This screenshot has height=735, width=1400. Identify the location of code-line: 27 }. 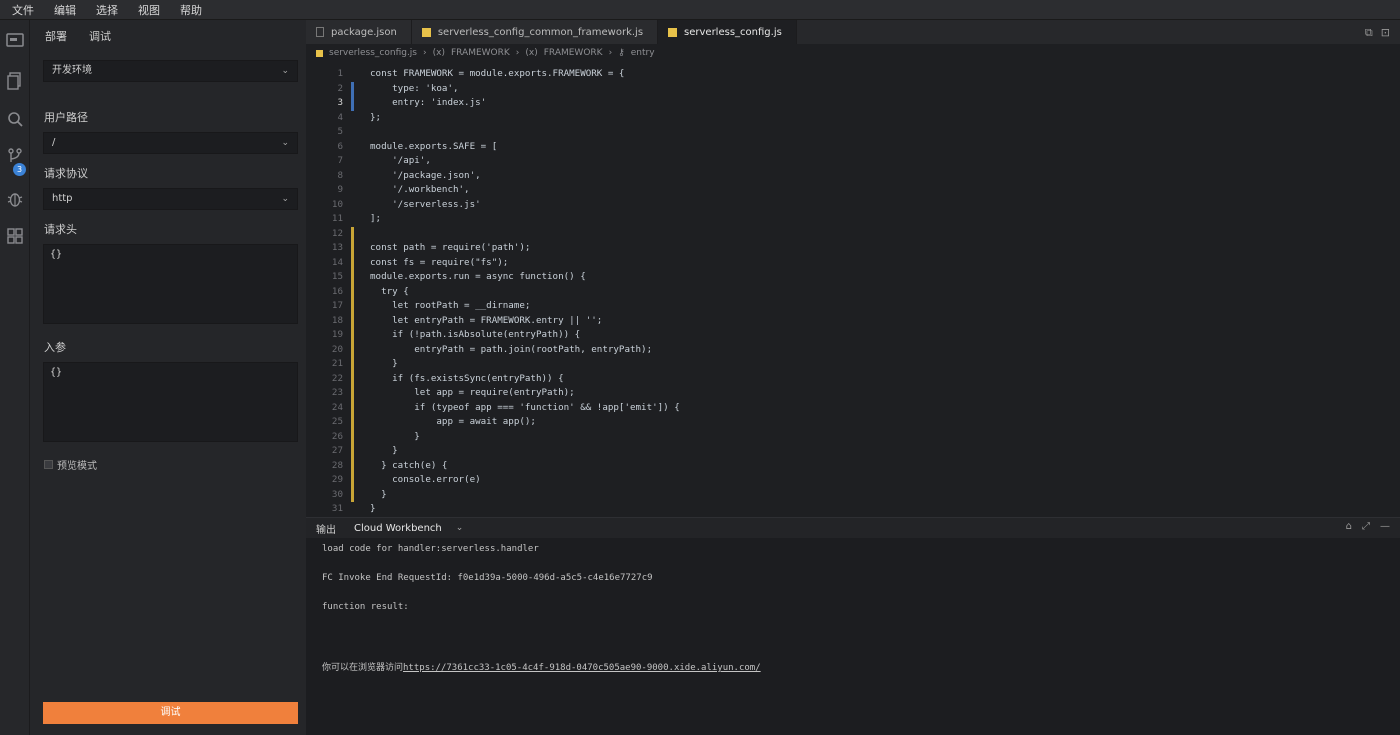
(853, 451).